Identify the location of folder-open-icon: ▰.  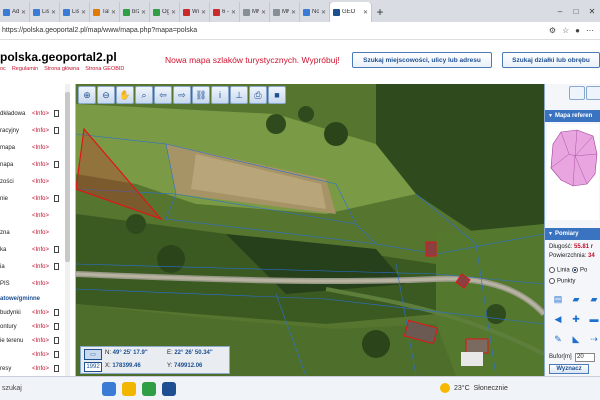
(576, 299).